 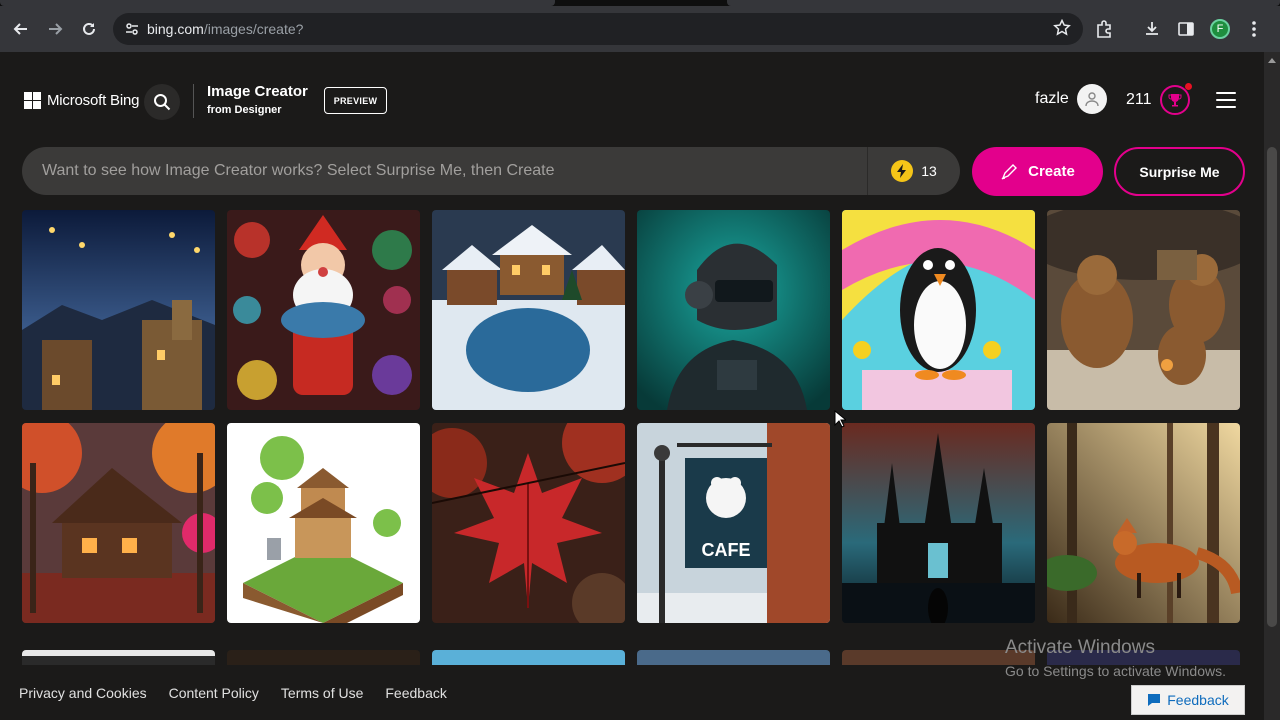 What do you see at coordinates (32, 100) in the screenshot?
I see `microsoft-logo-icon` at bounding box center [32, 100].